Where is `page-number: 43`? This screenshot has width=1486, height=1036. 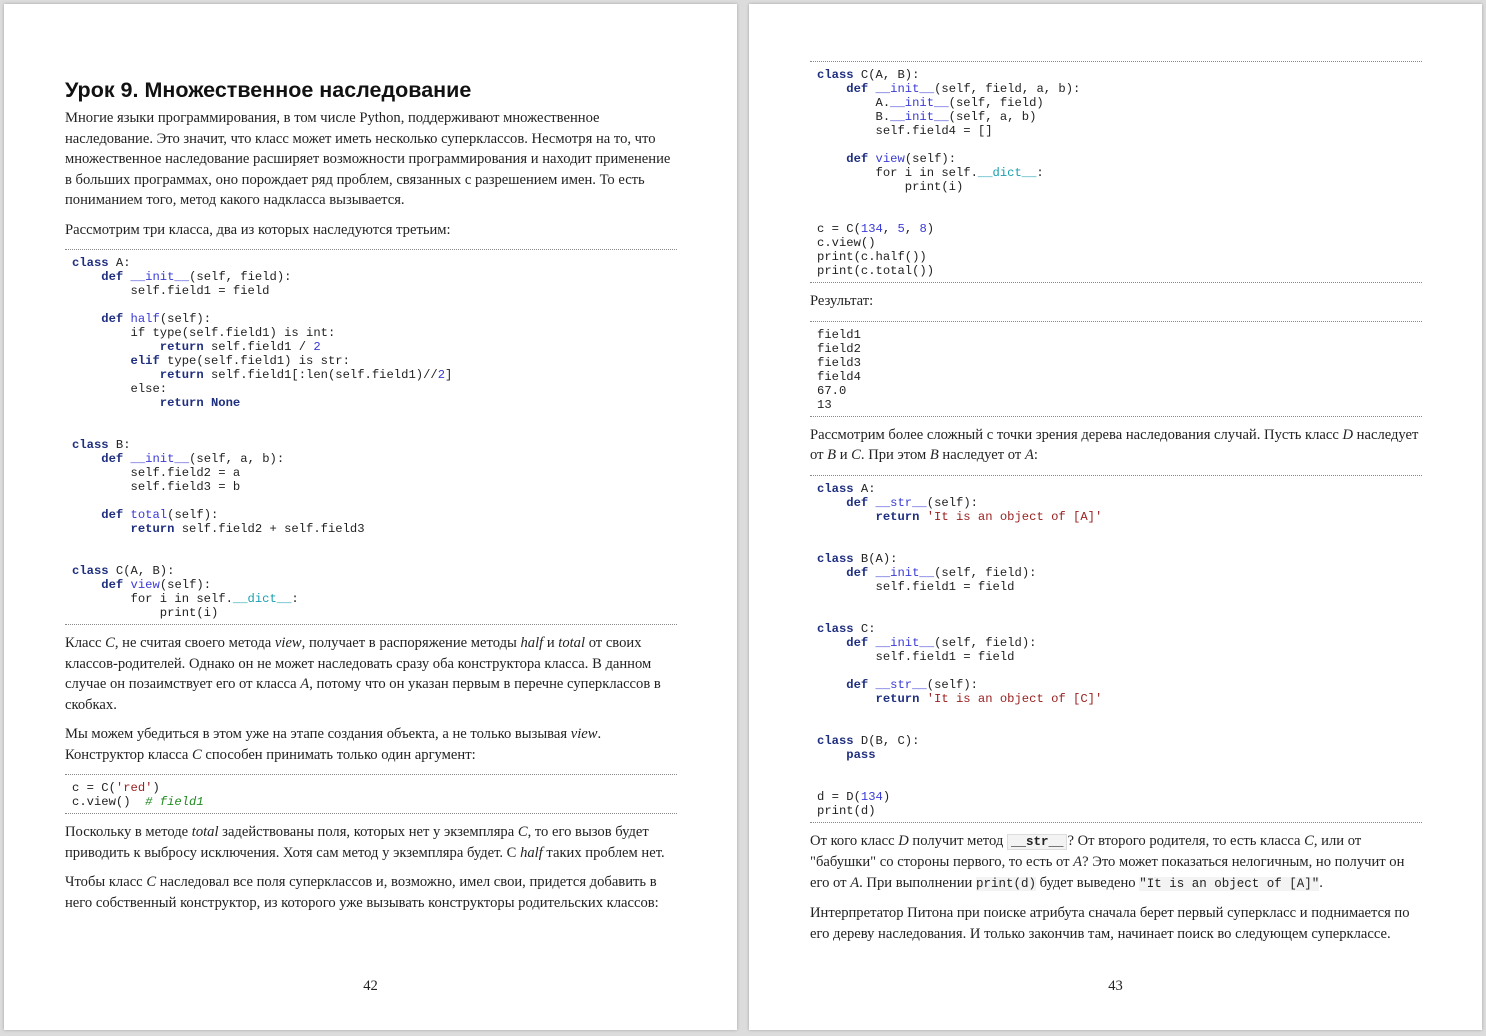 page-number: 43 is located at coordinates (1115, 986).